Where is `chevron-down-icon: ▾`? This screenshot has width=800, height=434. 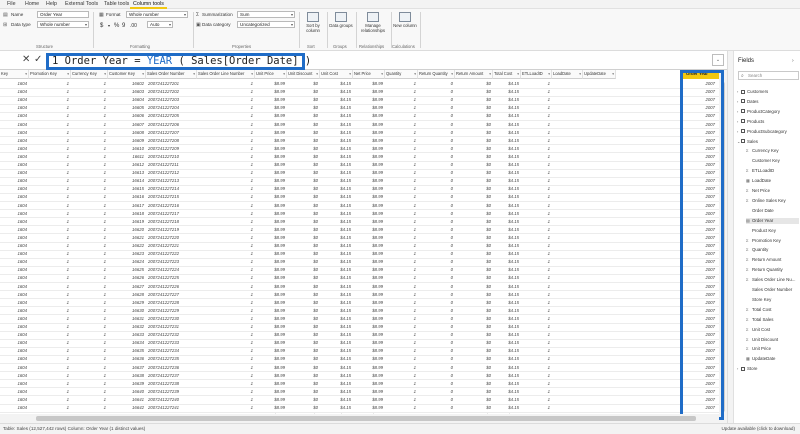 chevron-down-icon: ▾ is located at coordinates (109, 25).